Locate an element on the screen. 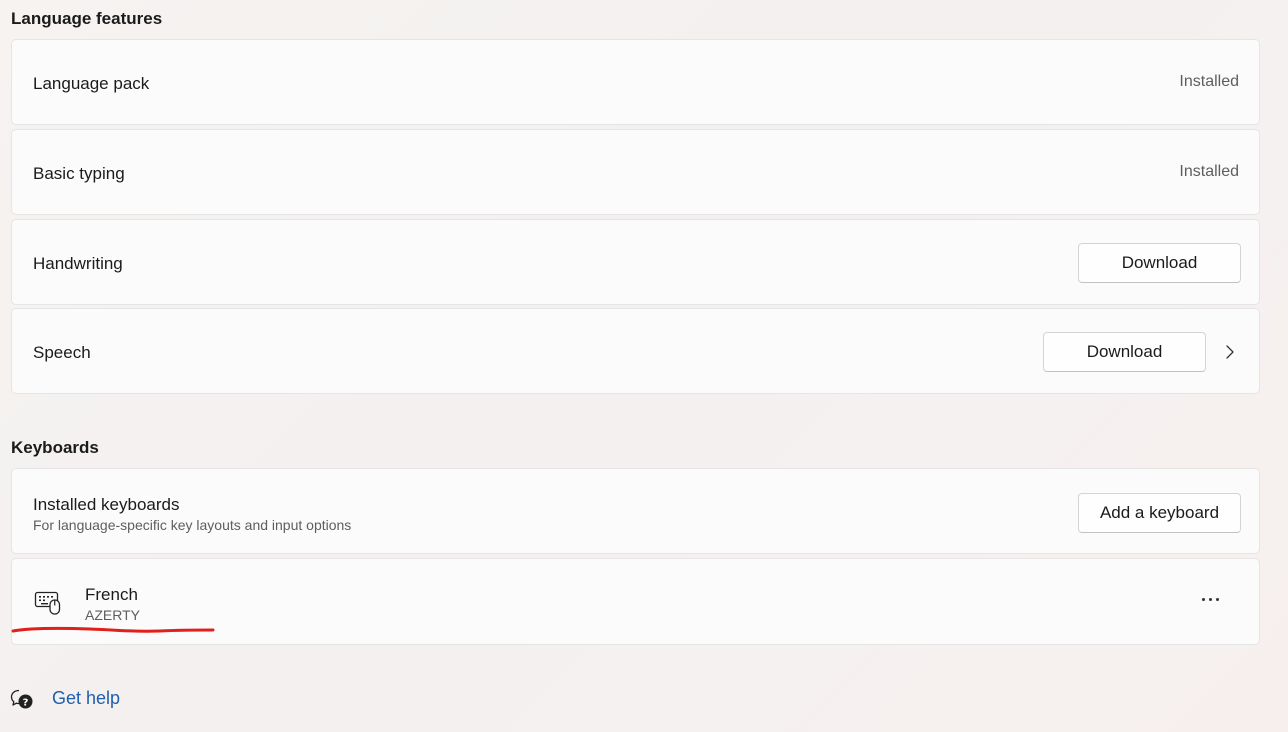 The image size is (1288, 732). speech-download-button: Download is located at coordinates (1124, 352).